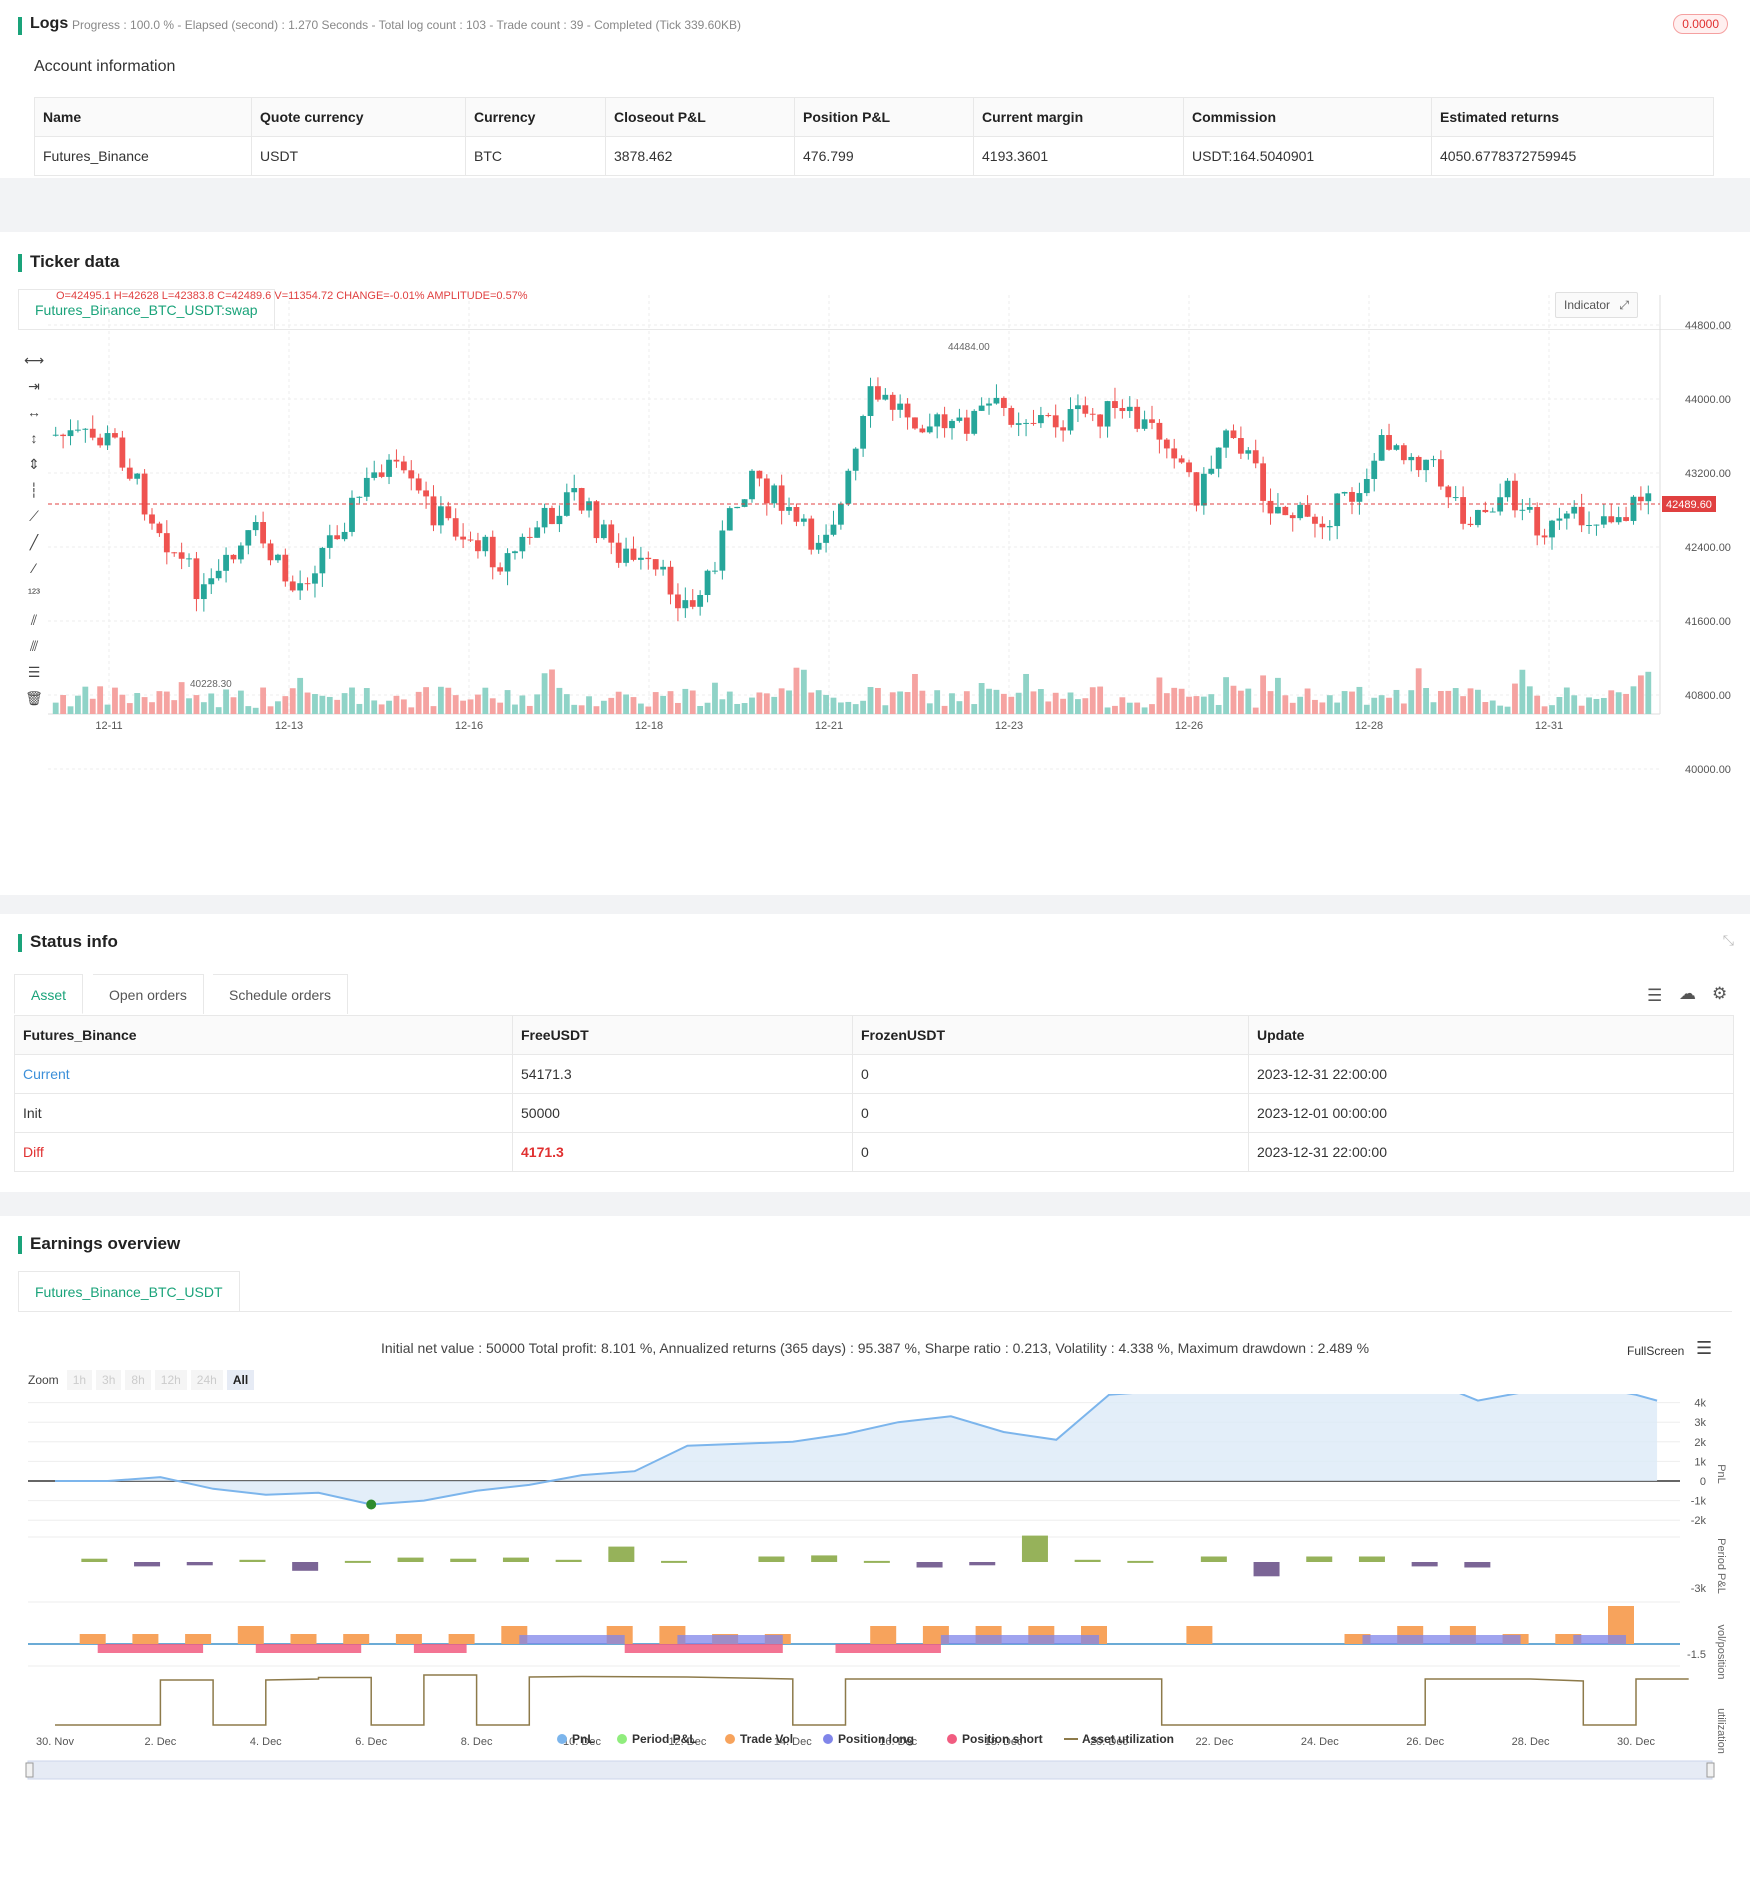 The image size is (1750, 1891). Describe the element at coordinates (206, 1380) in the screenshot. I see `zoom-24h: 24h` at that location.